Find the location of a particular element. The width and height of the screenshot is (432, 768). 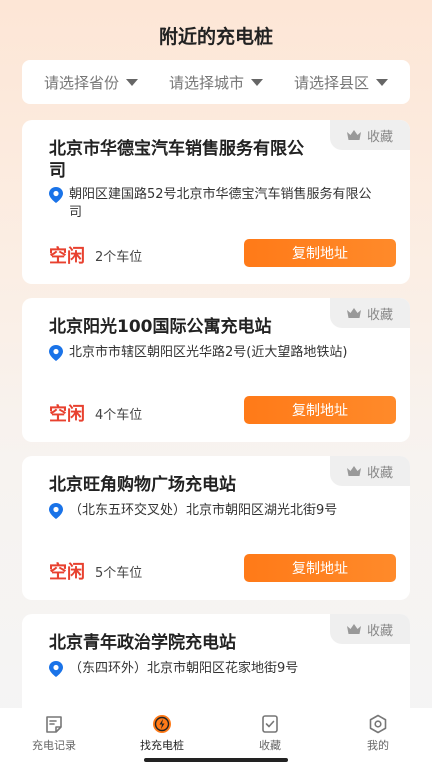

county-dropdown: 请选择县区 is located at coordinates (341, 82).